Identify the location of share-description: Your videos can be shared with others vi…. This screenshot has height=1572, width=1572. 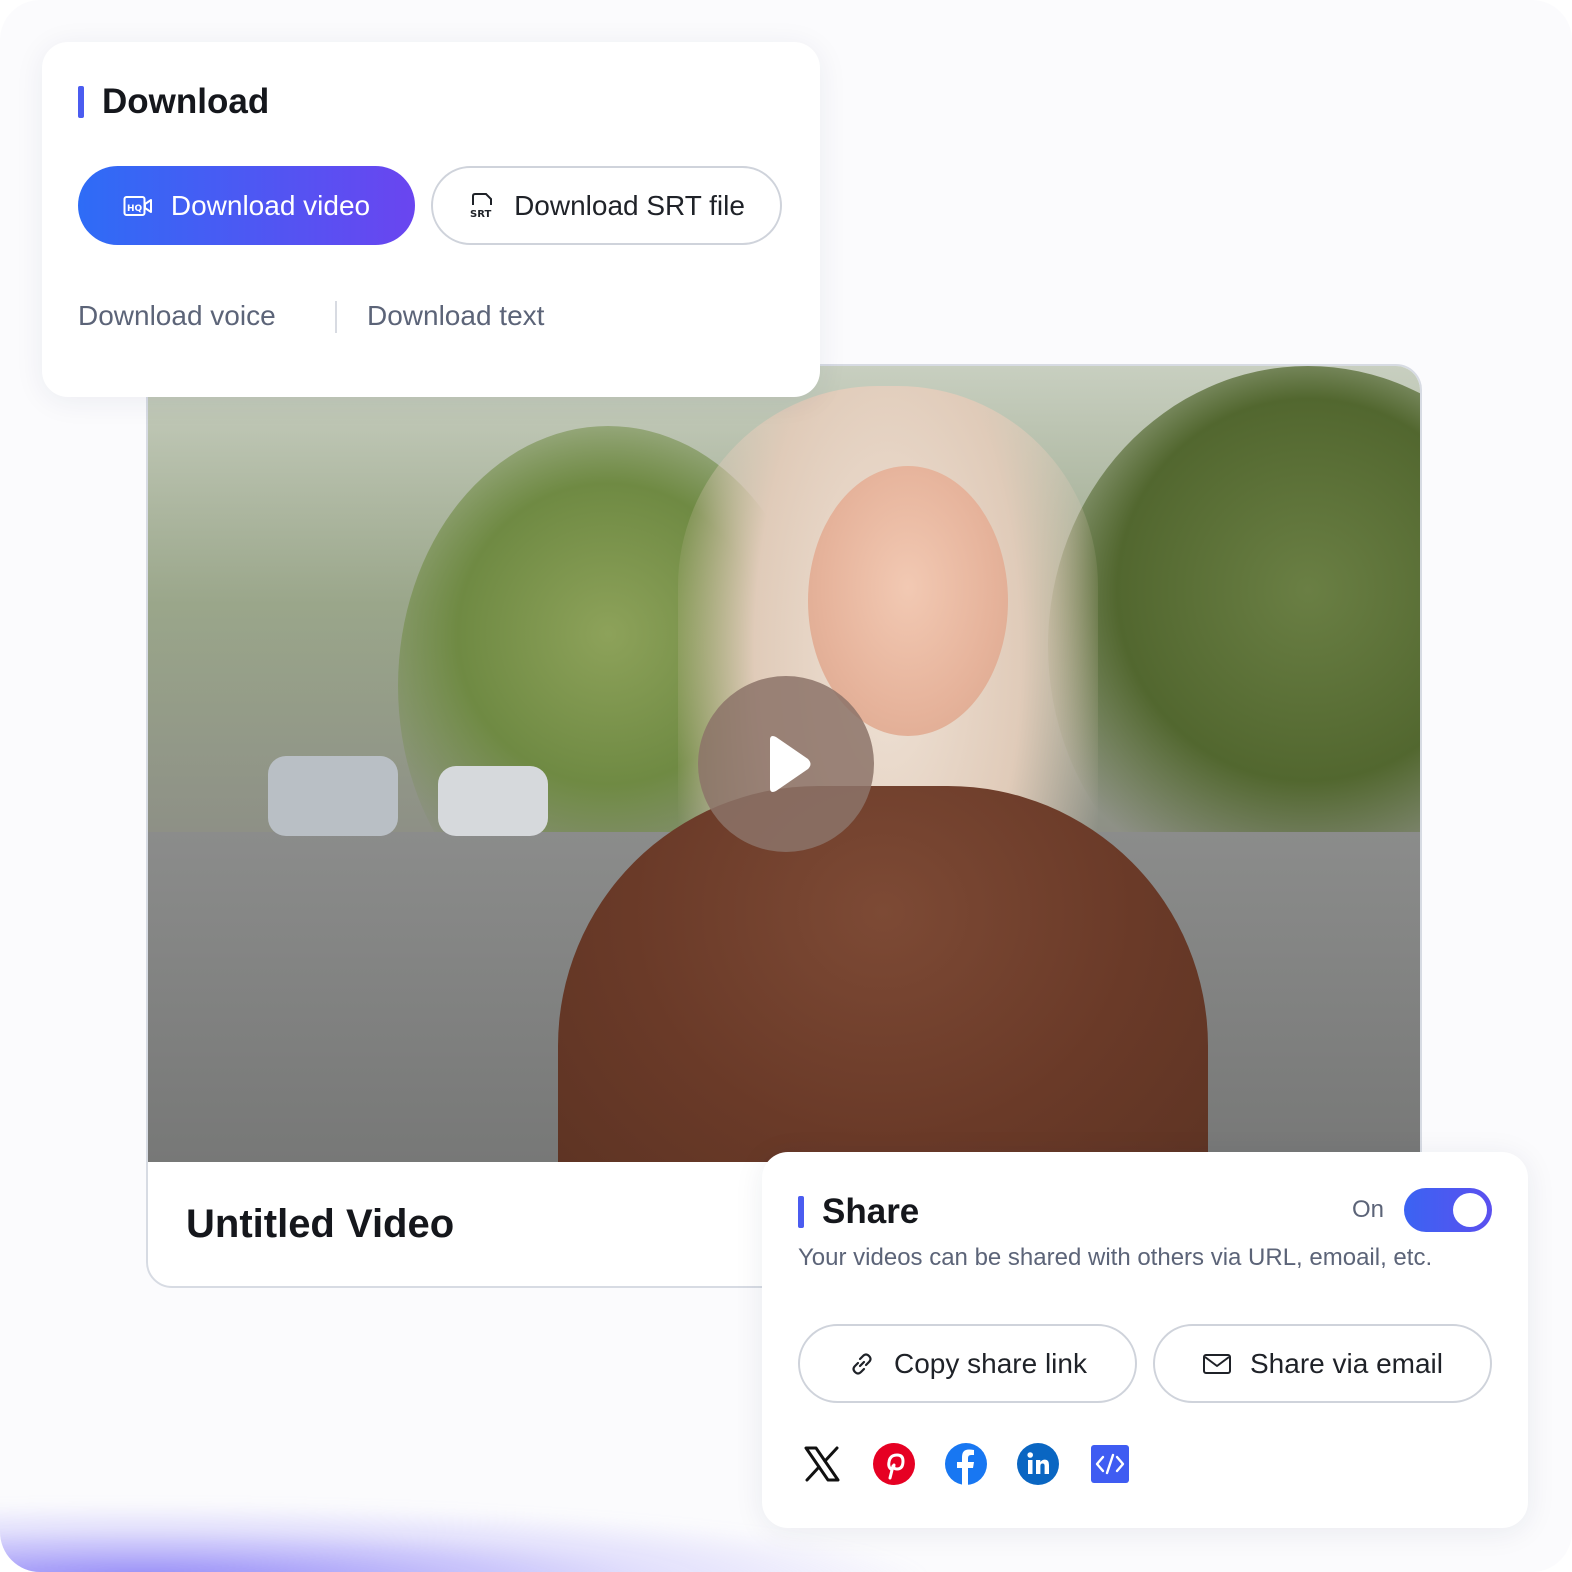
(1115, 1257).